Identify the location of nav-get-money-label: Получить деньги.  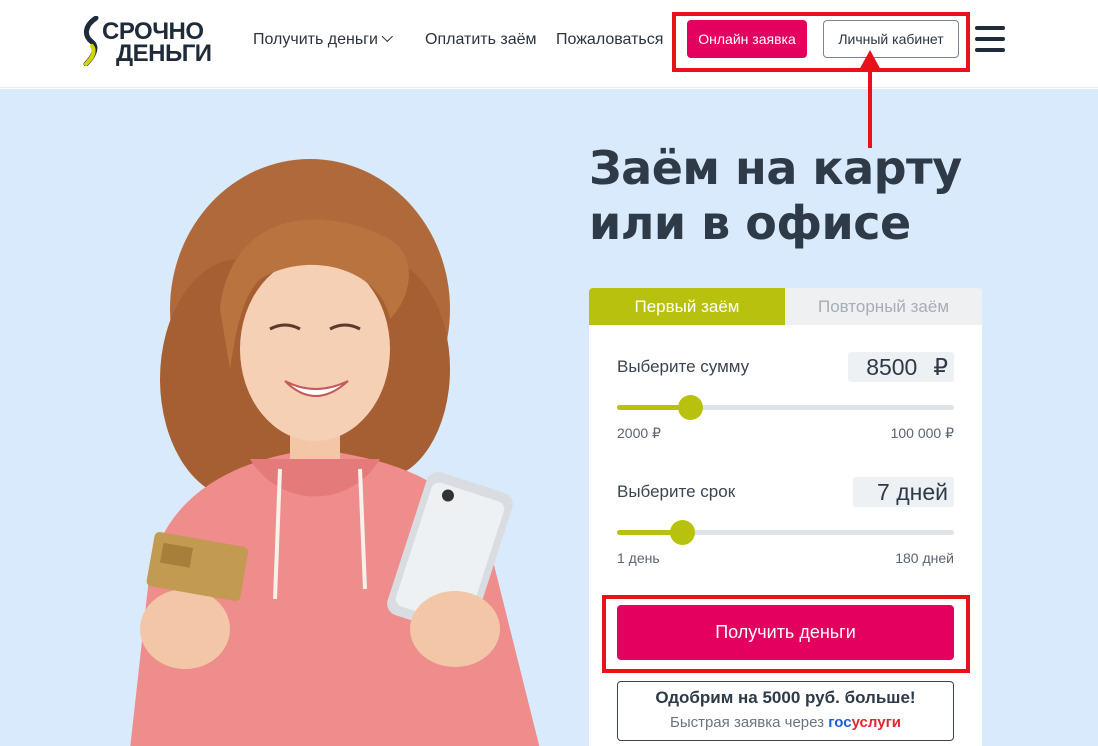
(315, 39).